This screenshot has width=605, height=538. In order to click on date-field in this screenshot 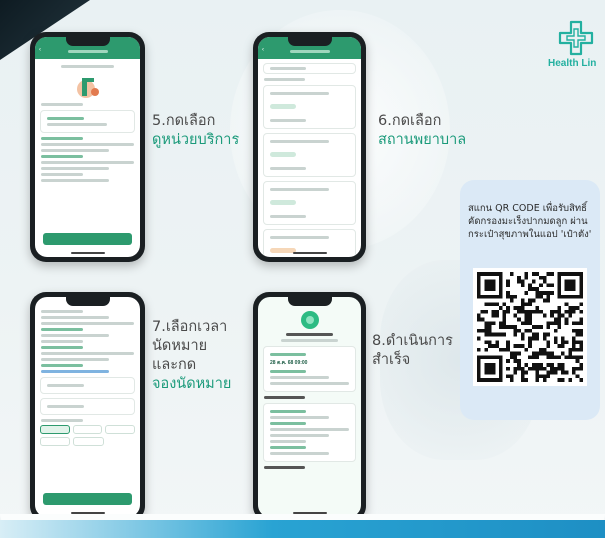, I will do `click(87, 385)`.